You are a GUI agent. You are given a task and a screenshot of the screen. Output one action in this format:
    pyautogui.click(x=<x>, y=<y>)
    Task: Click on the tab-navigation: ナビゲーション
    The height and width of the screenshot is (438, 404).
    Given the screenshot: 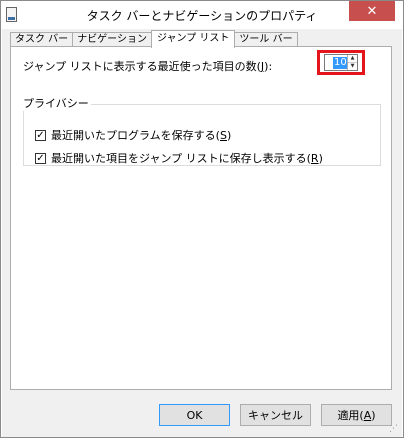 What is the action you would take?
    pyautogui.click(x=112, y=39)
    